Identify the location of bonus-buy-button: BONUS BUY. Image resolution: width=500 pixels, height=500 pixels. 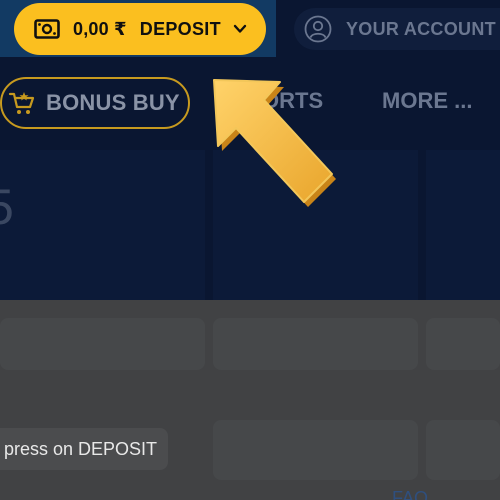
(95, 103).